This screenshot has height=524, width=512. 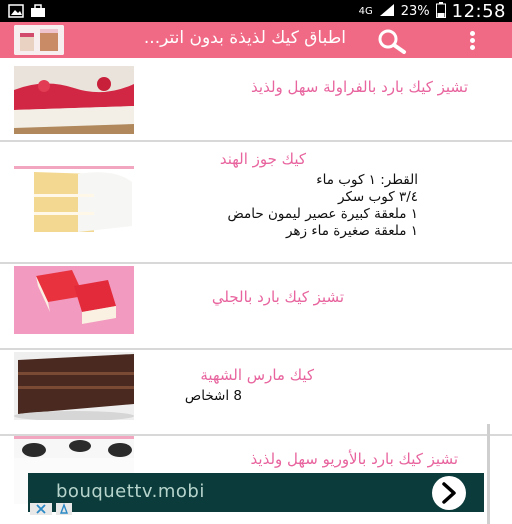 What do you see at coordinates (478, 11) in the screenshot?
I see `clock: 12:58` at bounding box center [478, 11].